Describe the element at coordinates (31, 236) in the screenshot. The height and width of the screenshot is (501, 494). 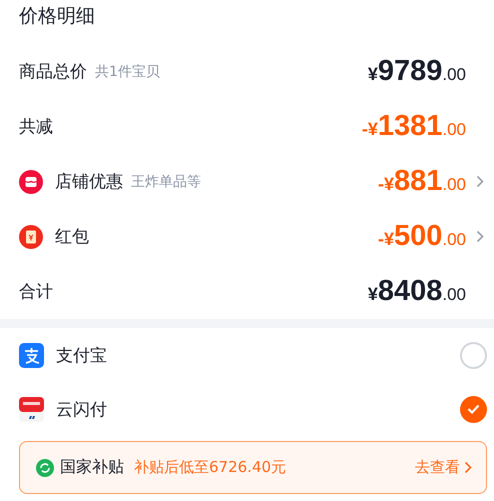
I see `envelope-icon` at that location.